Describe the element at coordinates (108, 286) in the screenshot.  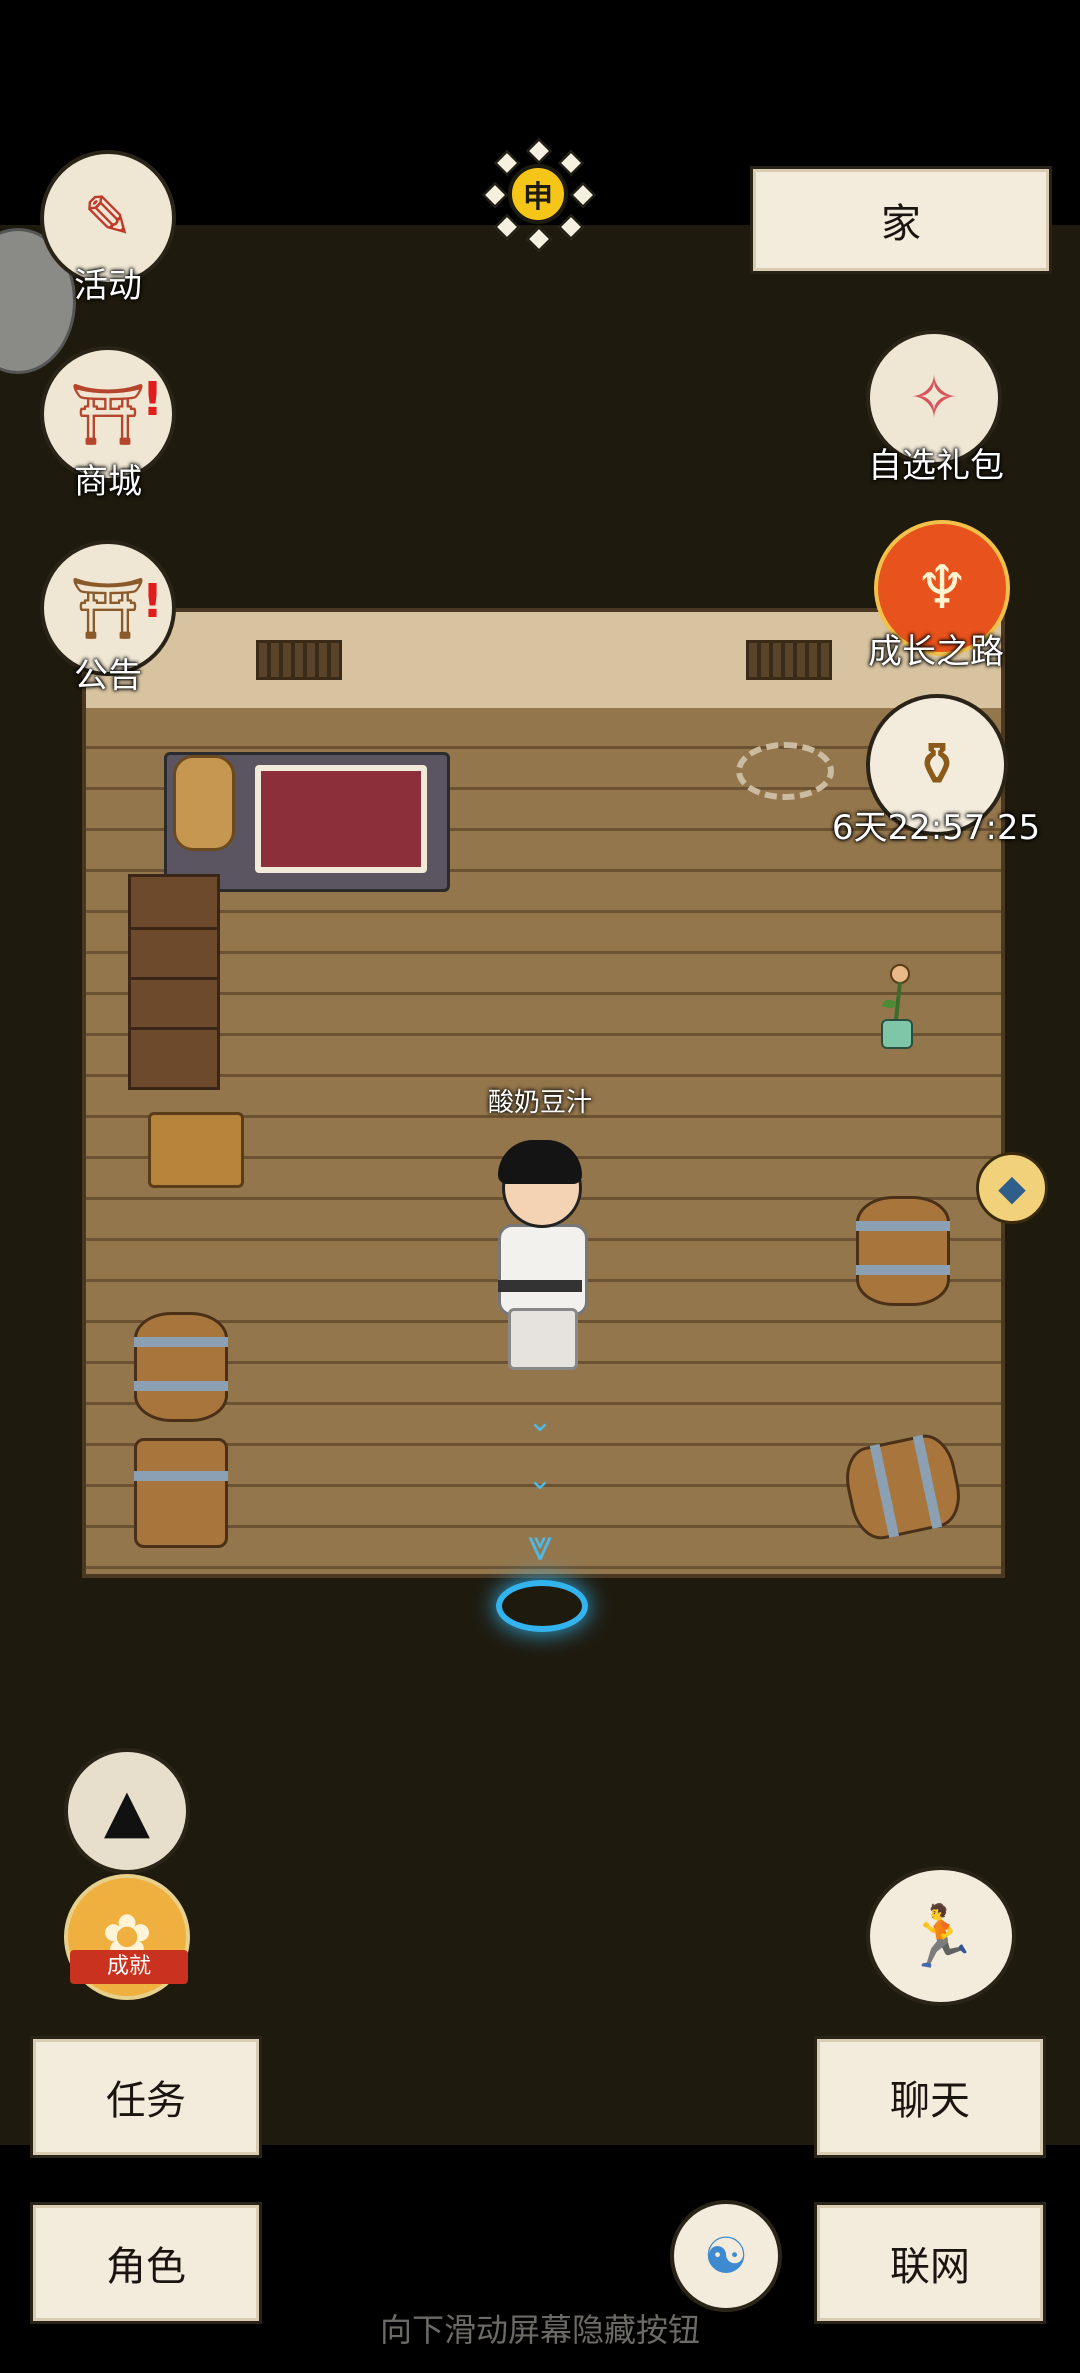
I see `activity-label: 活动` at that location.